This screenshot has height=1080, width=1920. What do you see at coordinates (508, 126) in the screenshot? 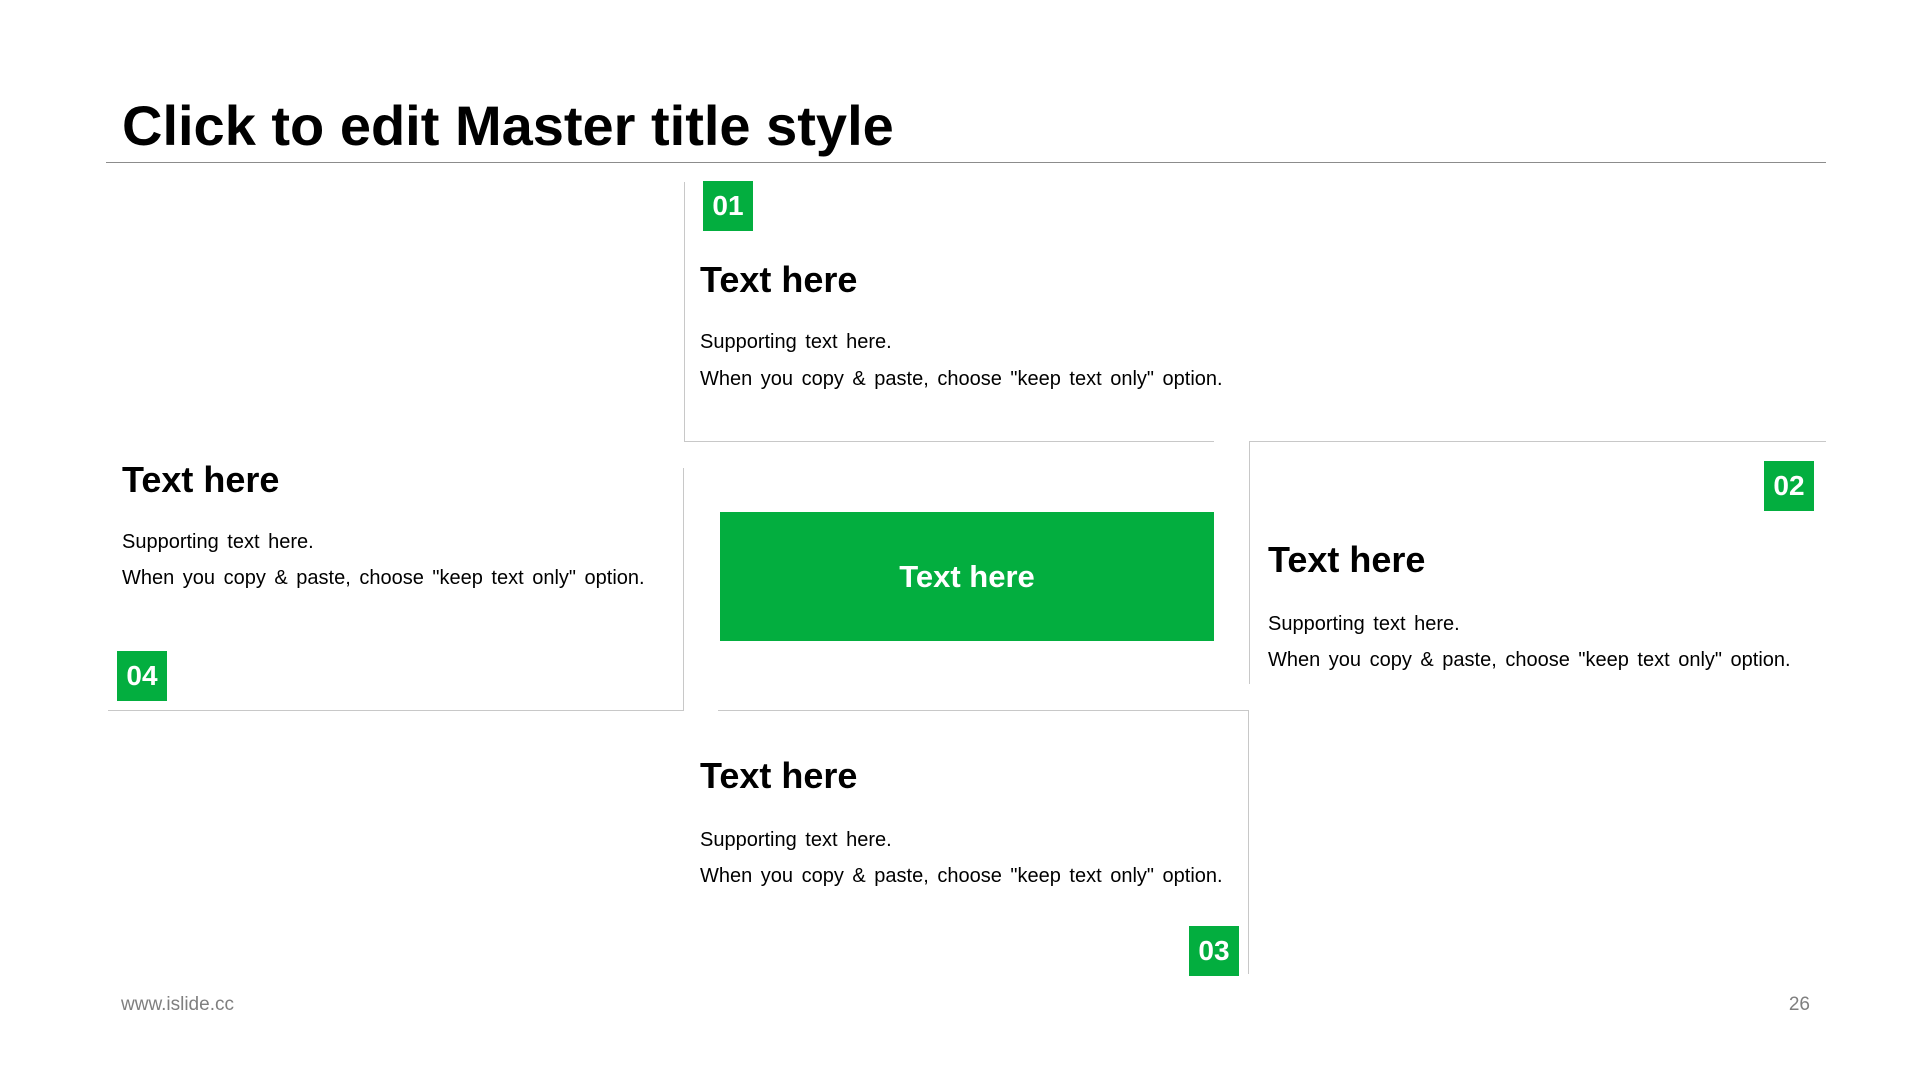
I see `slide-title: Click to edit Master title style` at bounding box center [508, 126].